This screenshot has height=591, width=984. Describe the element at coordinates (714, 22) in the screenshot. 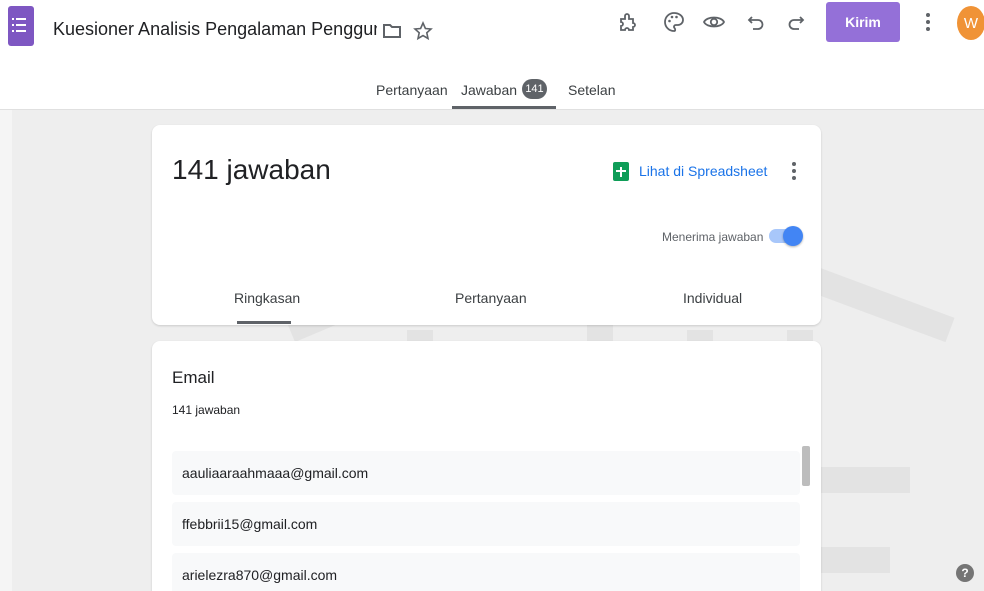

I see `preview-icon` at that location.